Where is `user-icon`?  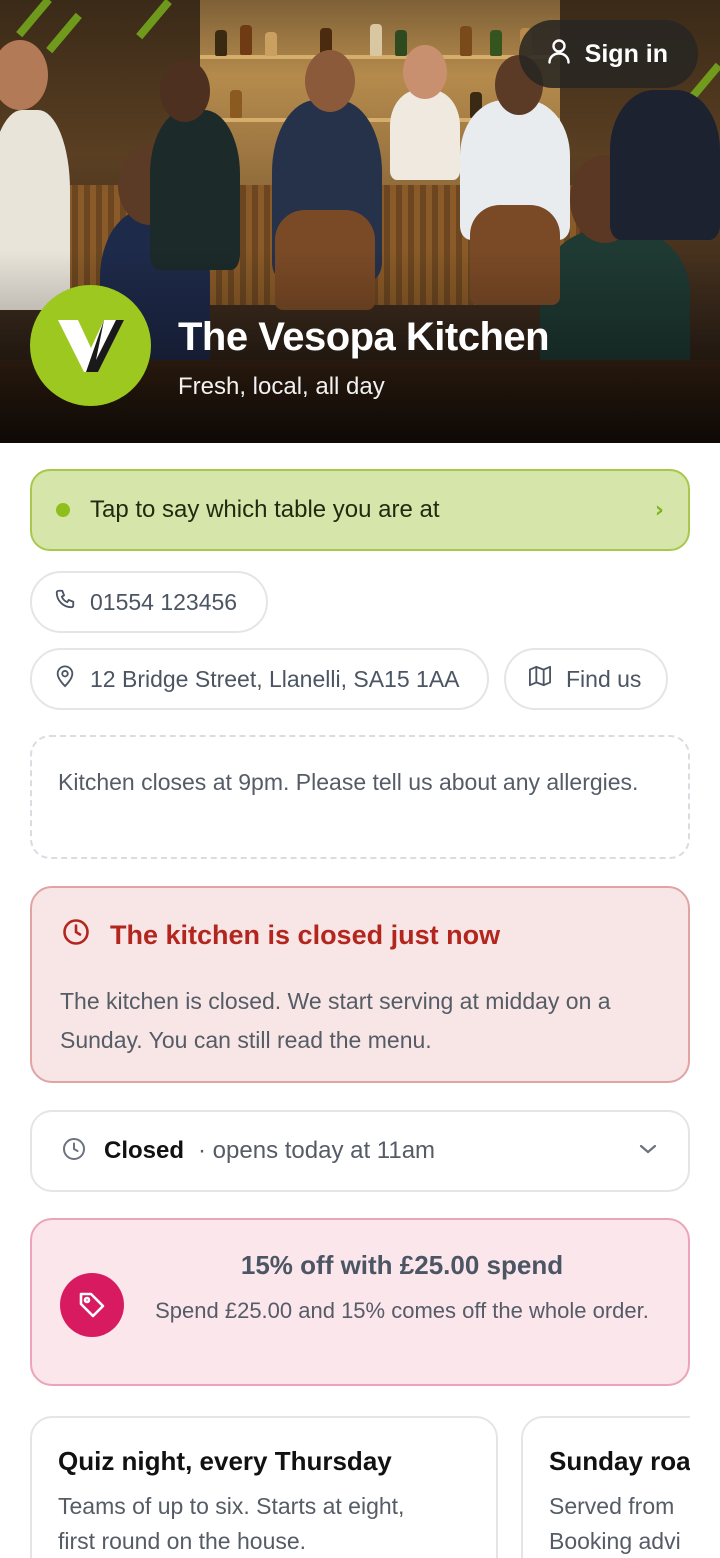
user-icon is located at coordinates (559, 54).